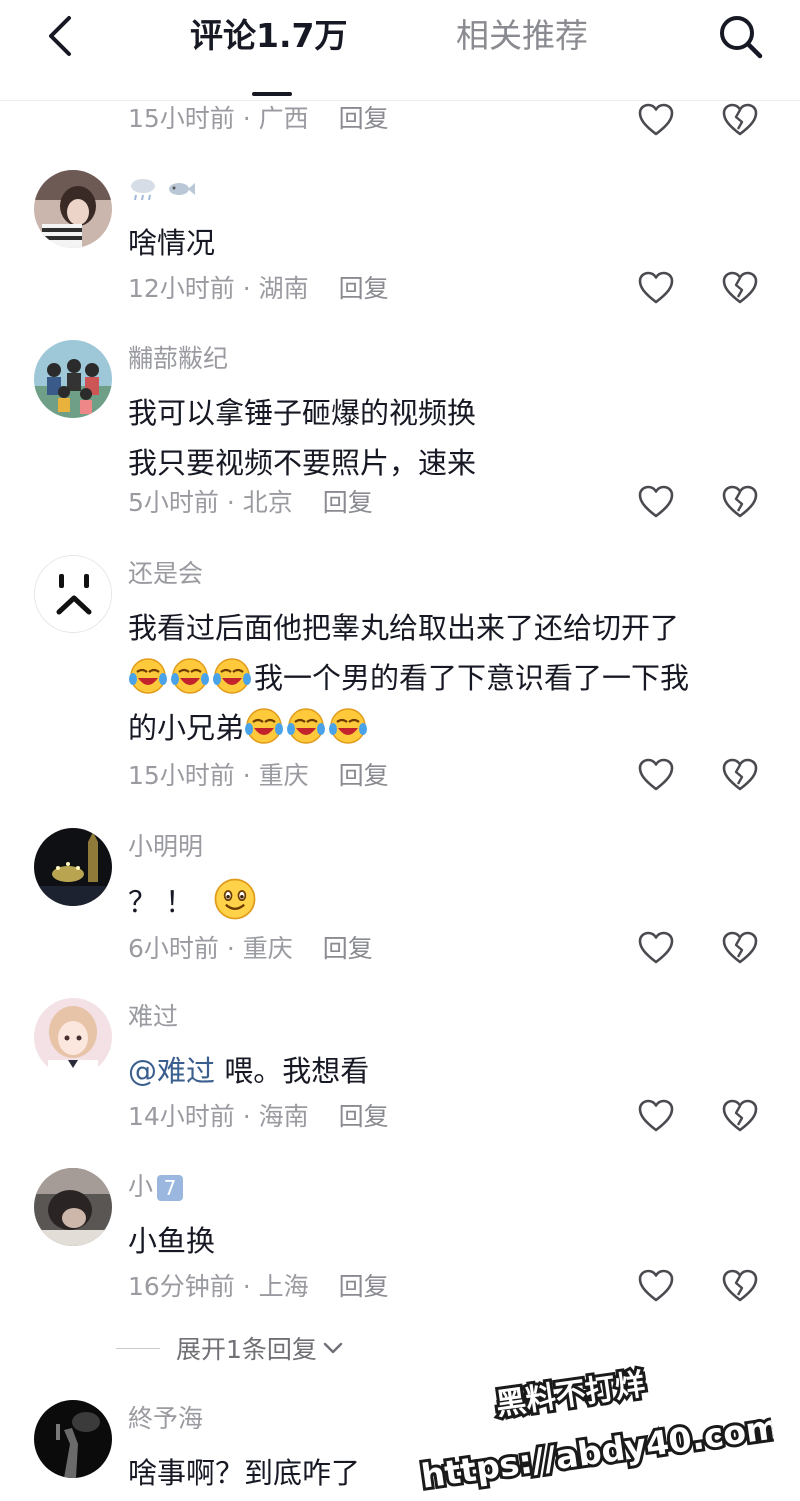 This screenshot has width=800, height=1501. I want to click on comment-item: 小7 小鱼换 16分钟前 · 上海 回复, so click(400, 1243).